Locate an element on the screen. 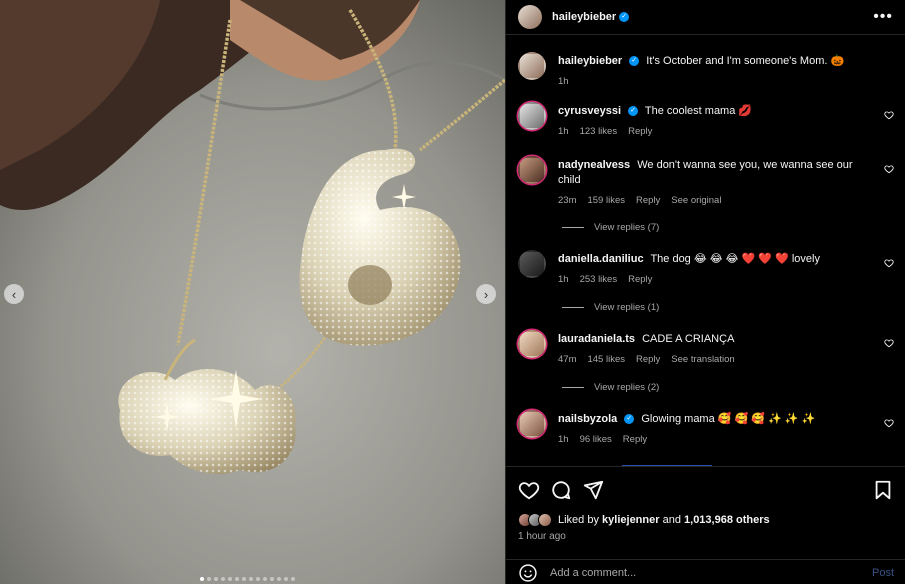 Image resolution: width=905 pixels, height=584 pixels. view-replies-button: View replies (1) is located at coordinates (610, 307).